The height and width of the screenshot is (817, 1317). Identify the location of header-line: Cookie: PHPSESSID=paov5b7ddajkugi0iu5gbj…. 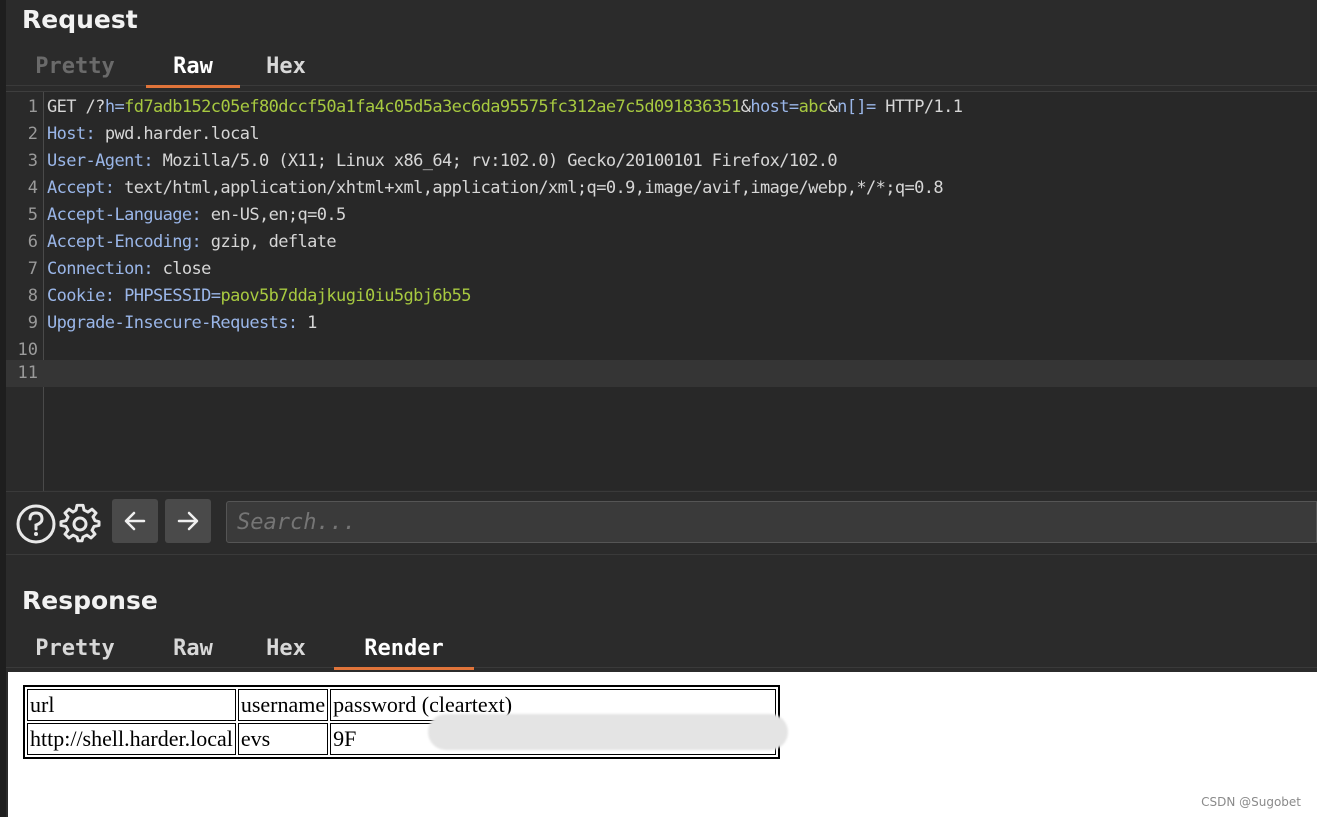
(259, 296).